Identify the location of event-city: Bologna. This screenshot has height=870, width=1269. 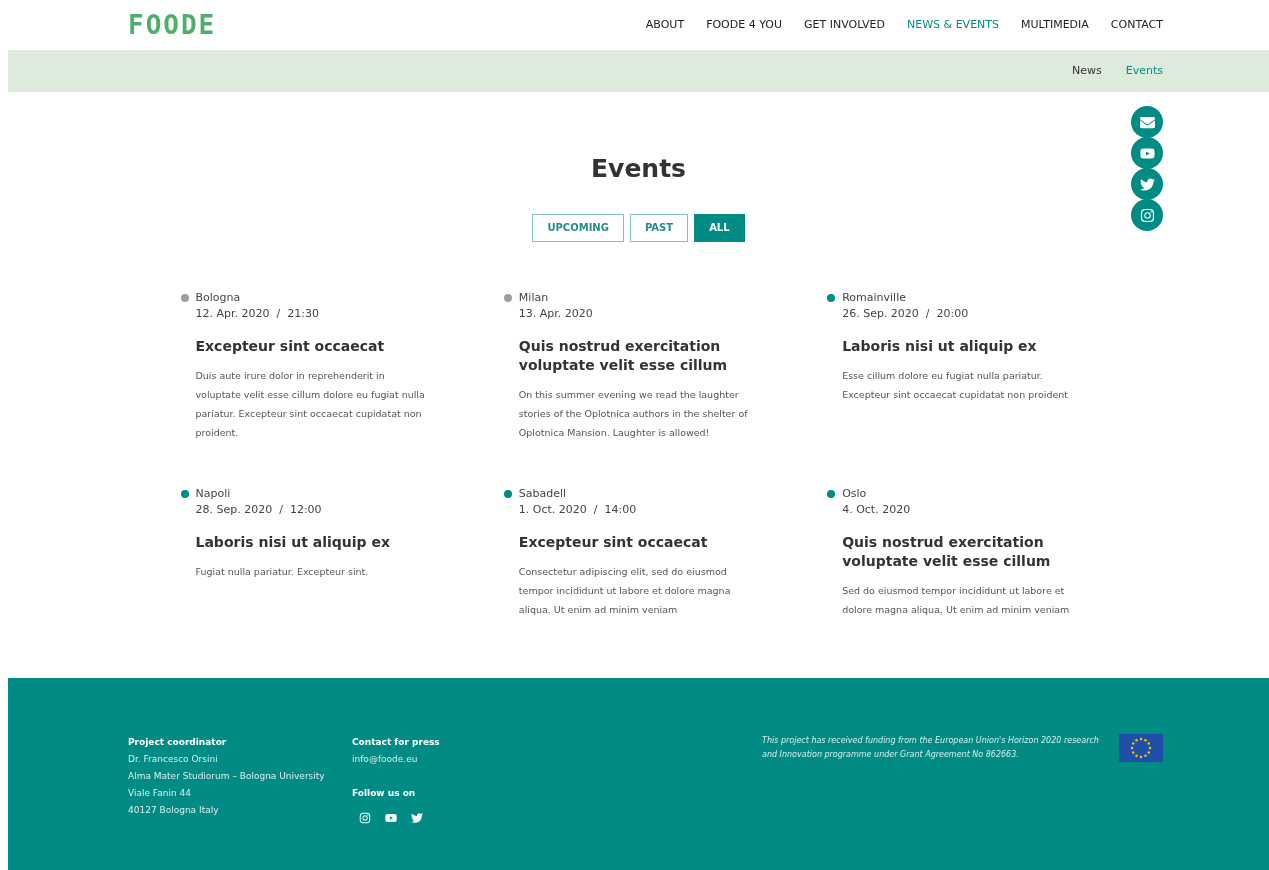
(218, 297).